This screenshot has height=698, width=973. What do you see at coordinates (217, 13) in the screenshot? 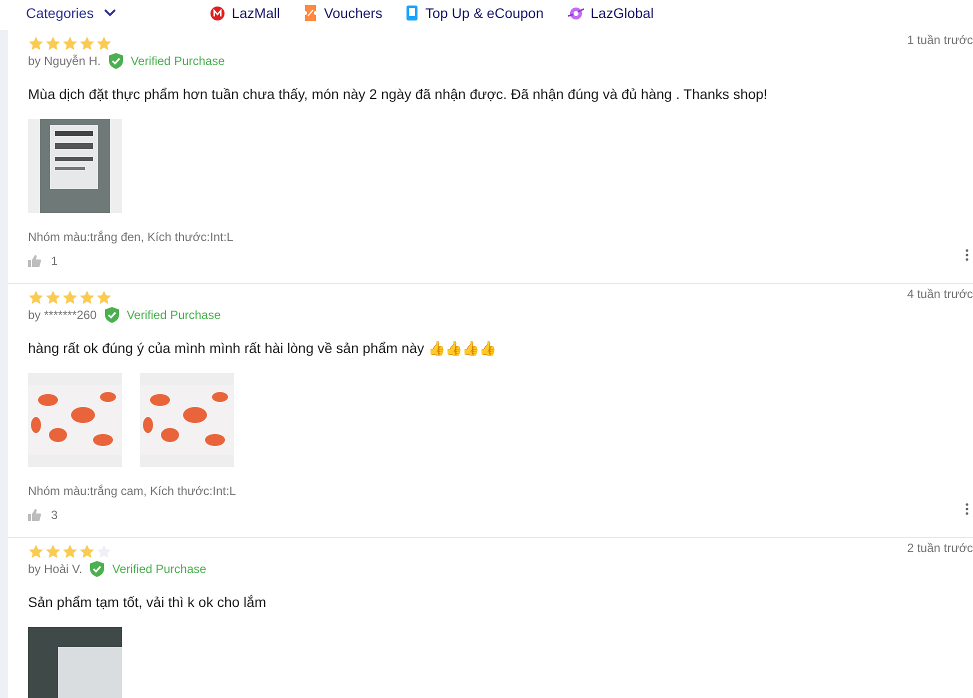
I see `mall-icon` at bounding box center [217, 13].